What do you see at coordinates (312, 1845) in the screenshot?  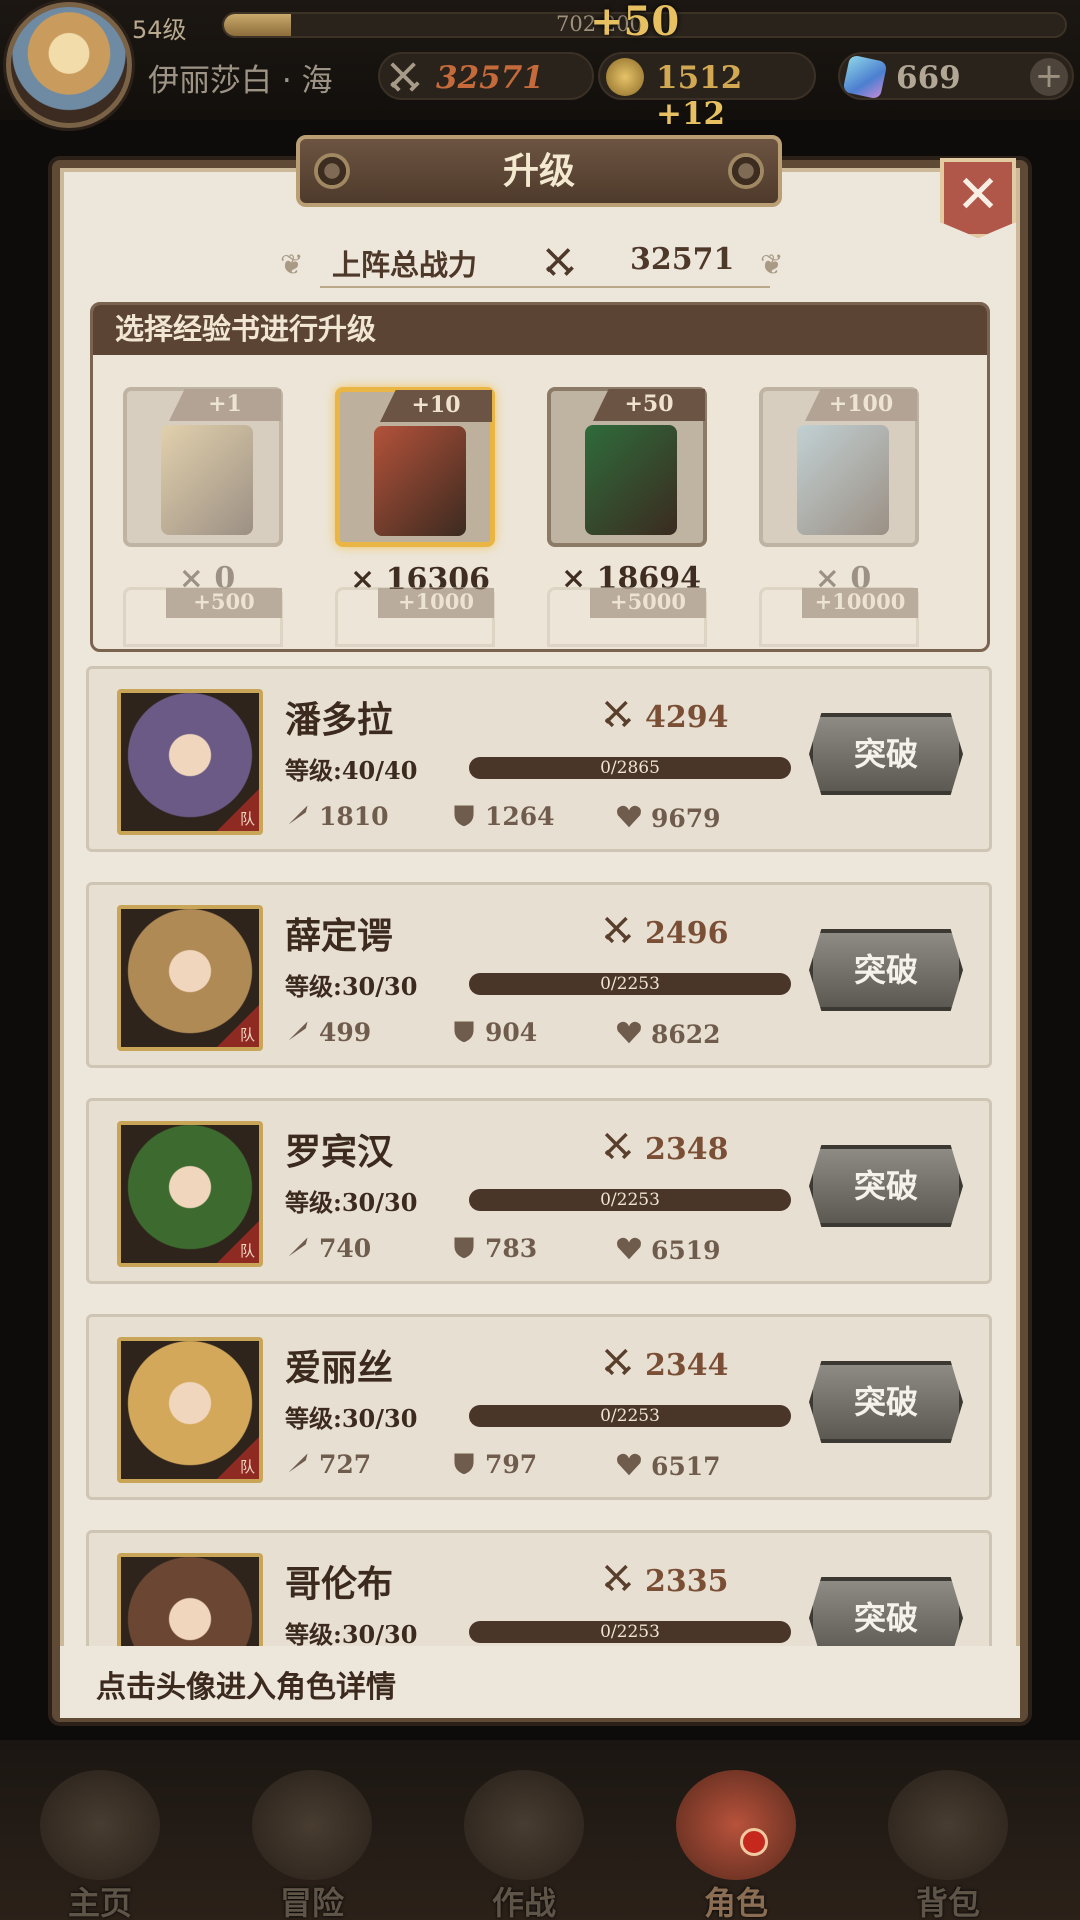 I see `nav-item-1: 冒险` at bounding box center [312, 1845].